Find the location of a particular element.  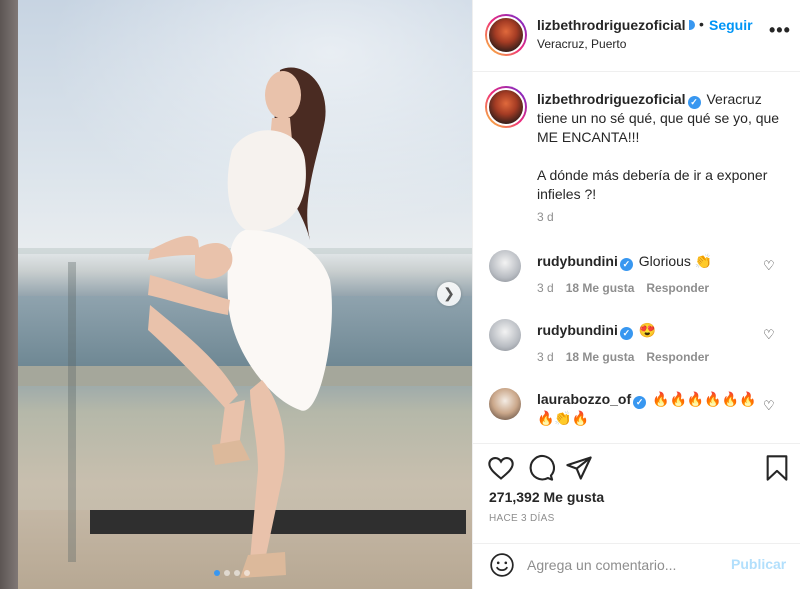

comment-username: laurabozzo_of is located at coordinates (584, 399).